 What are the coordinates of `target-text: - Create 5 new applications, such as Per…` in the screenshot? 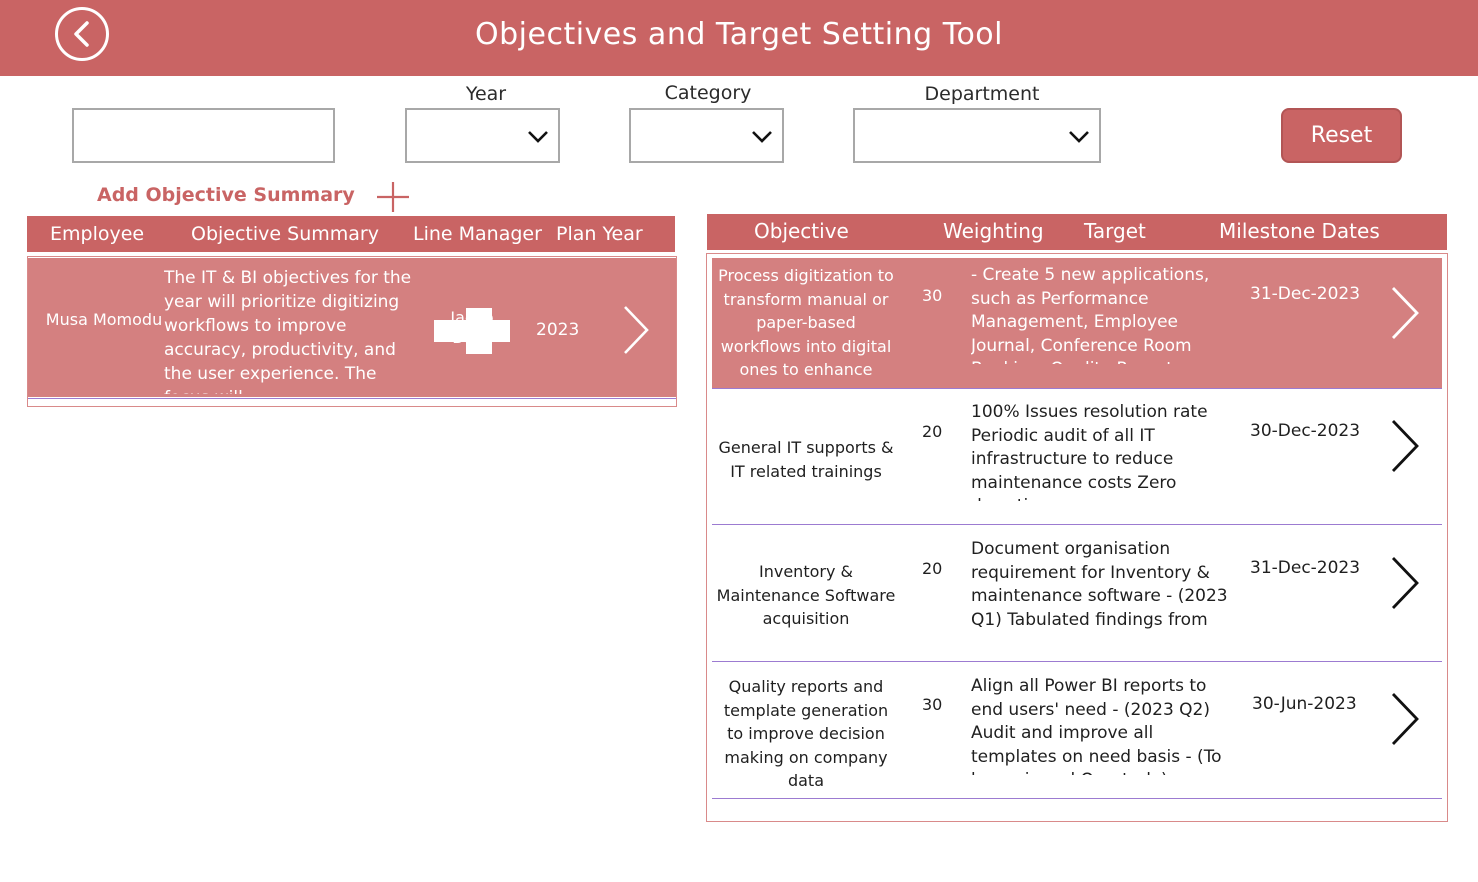 It's located at (1090, 314).